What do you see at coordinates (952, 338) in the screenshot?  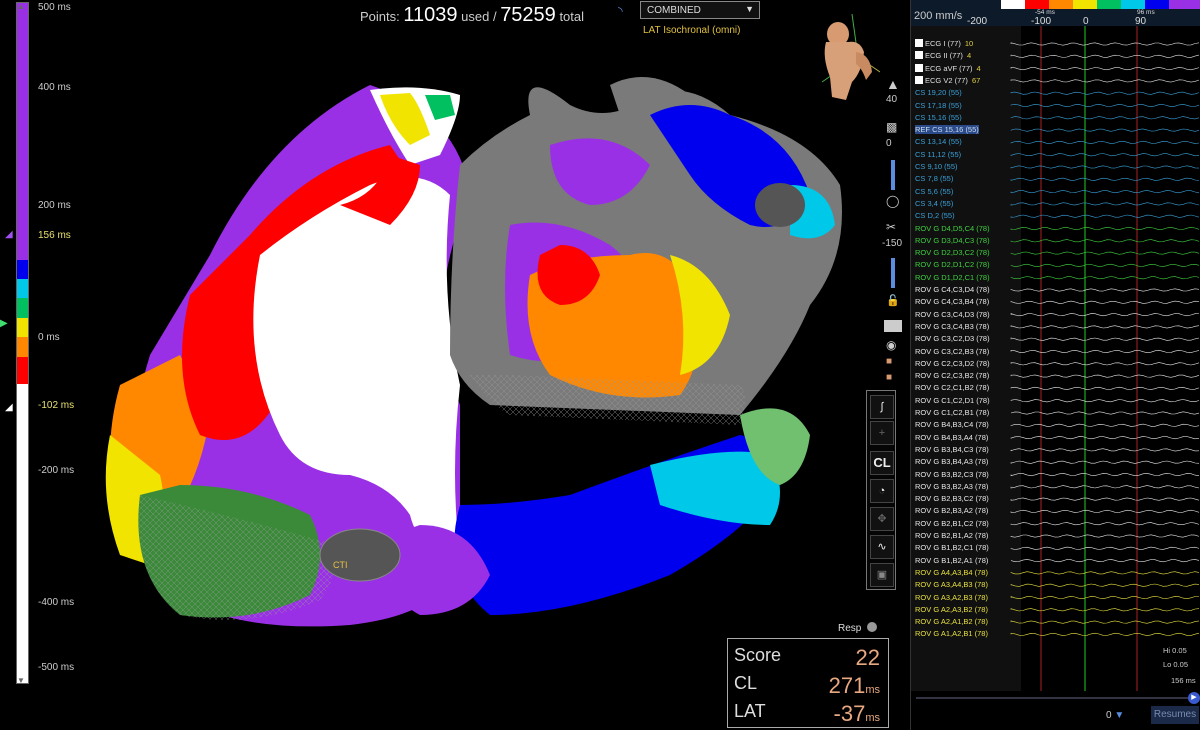 I see `channel-label: ROV G C3,C2,D3 (78)` at bounding box center [952, 338].